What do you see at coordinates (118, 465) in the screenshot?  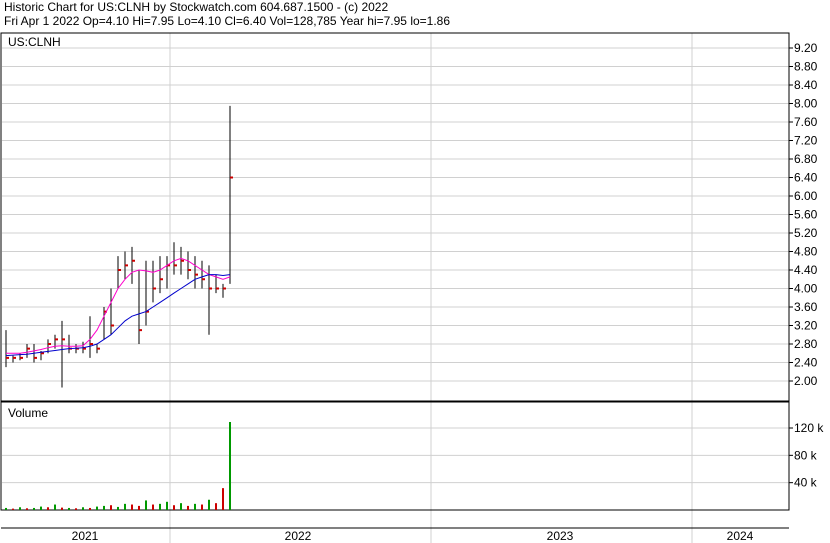 I see `volume-bars` at bounding box center [118, 465].